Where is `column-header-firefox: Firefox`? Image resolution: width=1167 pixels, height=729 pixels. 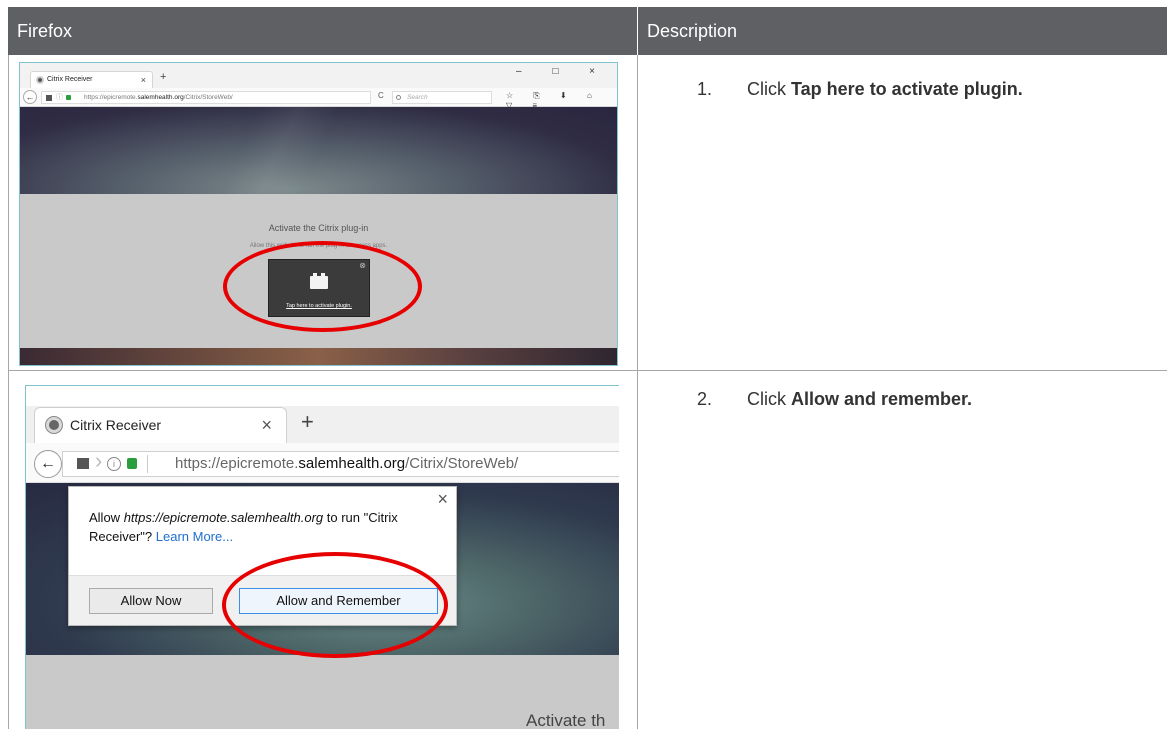
column-header-firefox: Firefox is located at coordinates (45, 31).